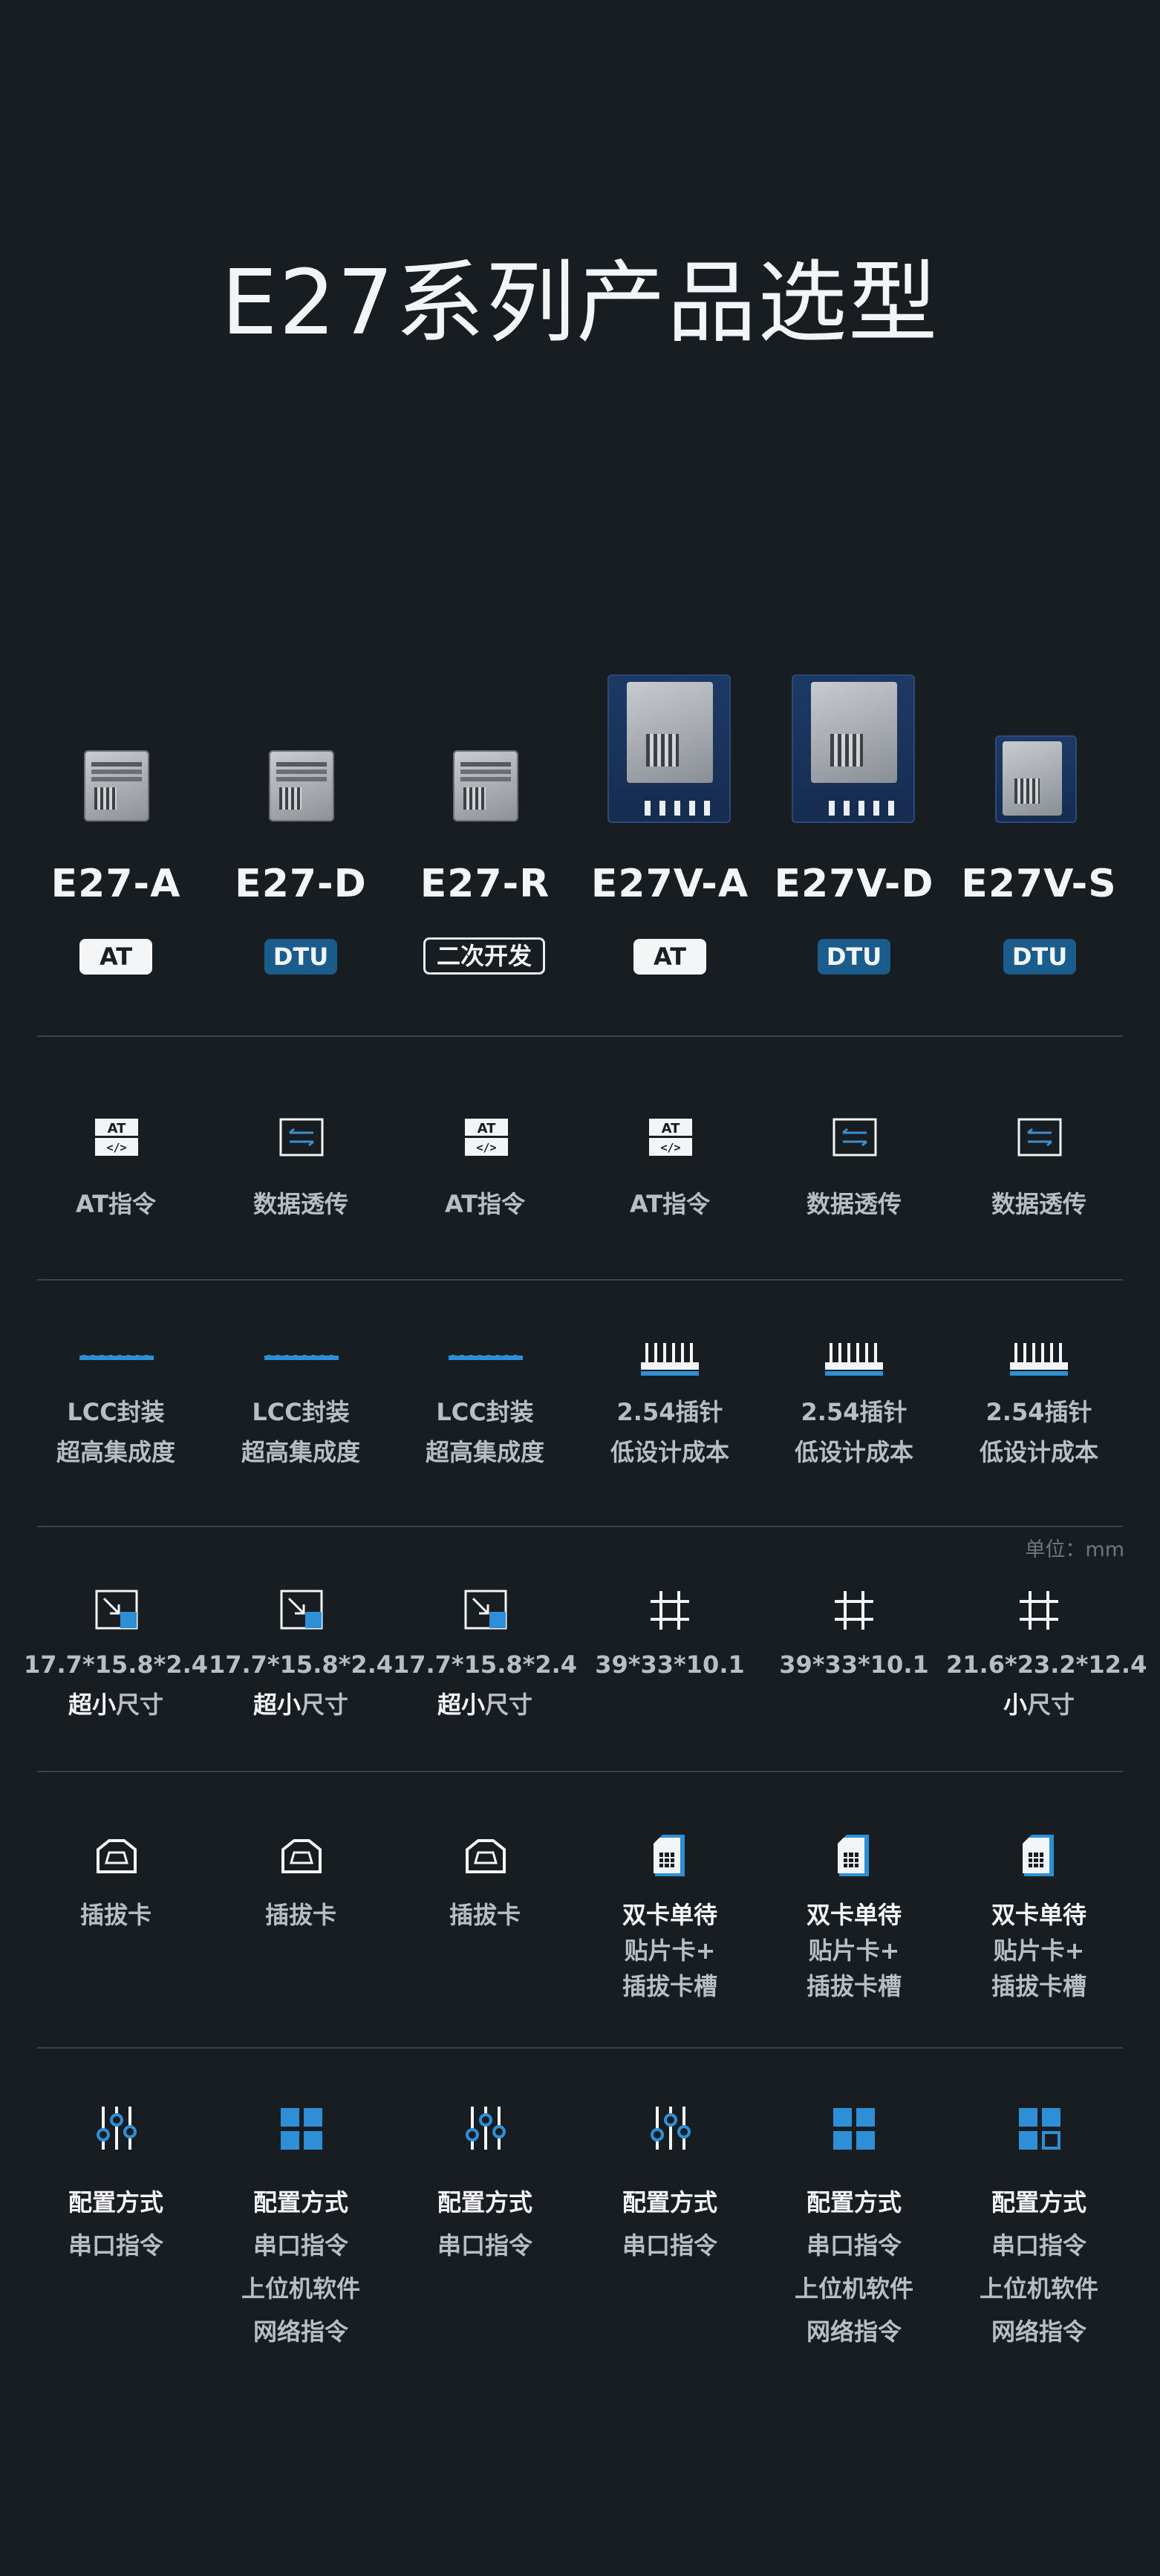 The image size is (1160, 2576). Describe the element at coordinates (1039, 2129) in the screenshot. I see `tiles-outline-icon` at that location.